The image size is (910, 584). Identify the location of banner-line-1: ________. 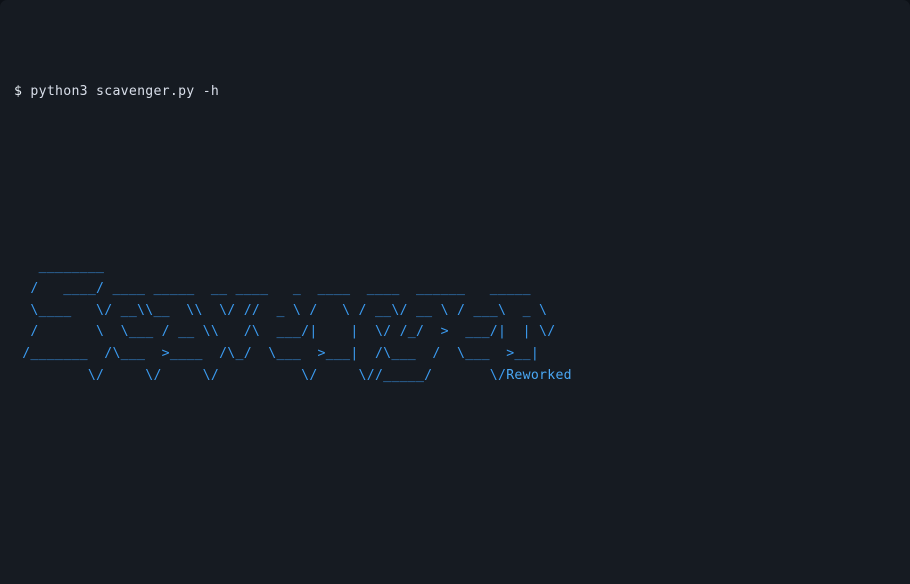
(59, 266).